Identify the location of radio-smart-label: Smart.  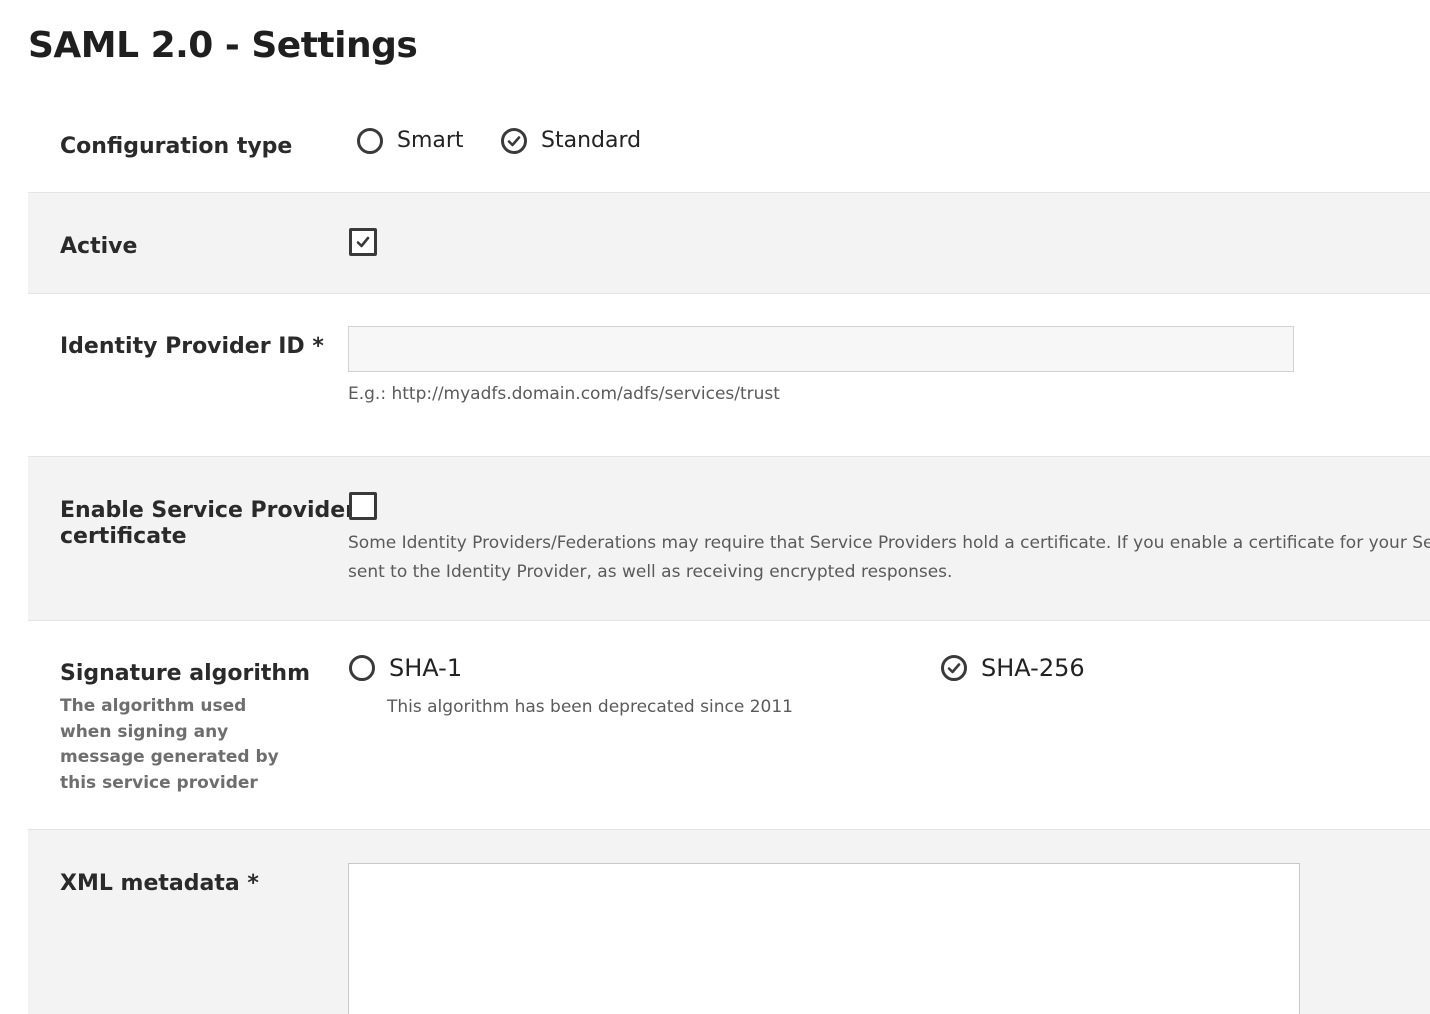
(430, 140).